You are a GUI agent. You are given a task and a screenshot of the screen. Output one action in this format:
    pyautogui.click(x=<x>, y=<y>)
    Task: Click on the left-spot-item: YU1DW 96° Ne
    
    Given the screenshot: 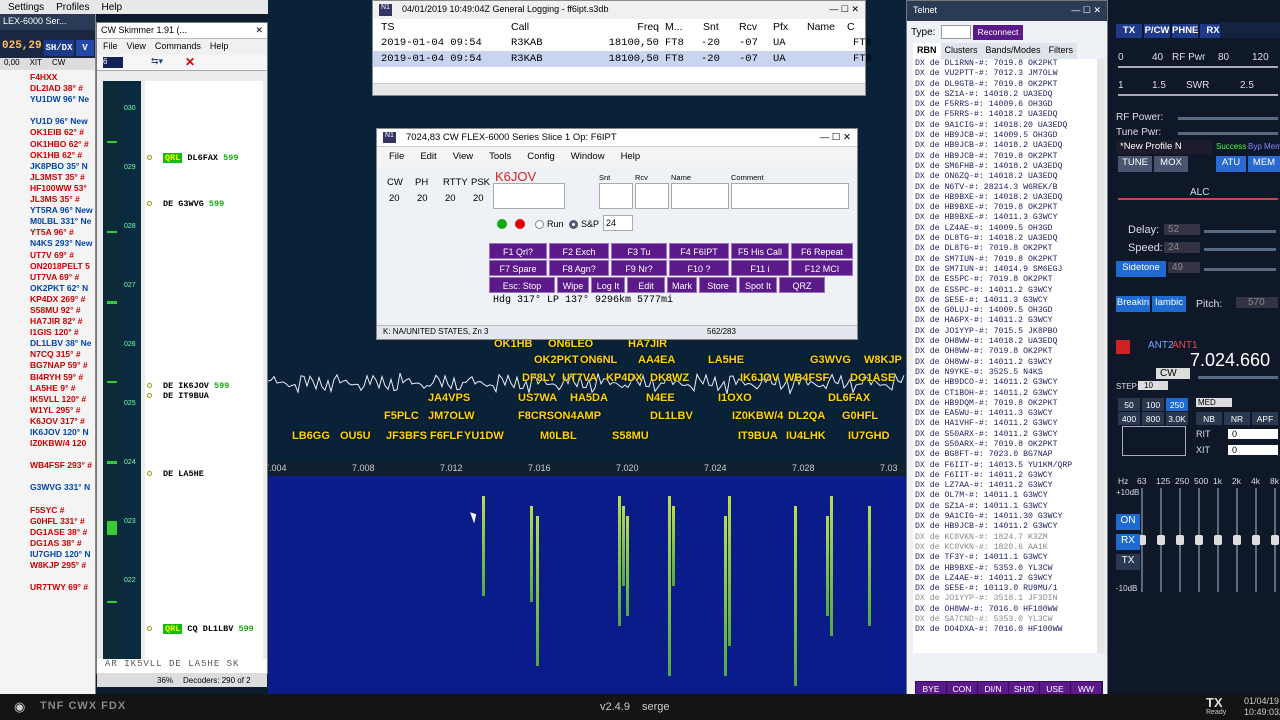 What is the action you would take?
    pyautogui.click(x=62, y=99)
    